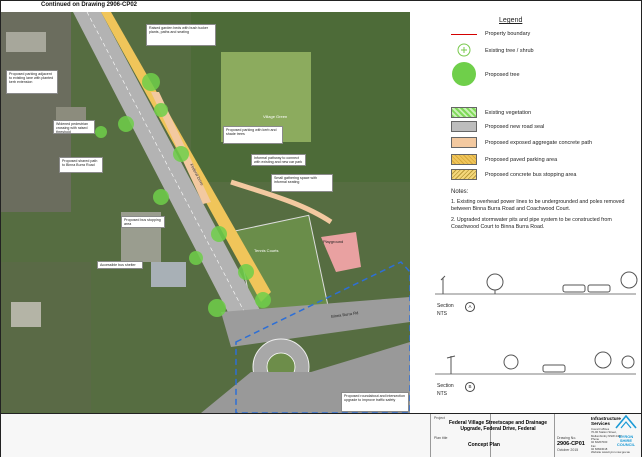  Describe the element at coordinates (626, 441) in the screenshot. I see `logo-text: BYRON SHIRE COUNCIL` at that location.